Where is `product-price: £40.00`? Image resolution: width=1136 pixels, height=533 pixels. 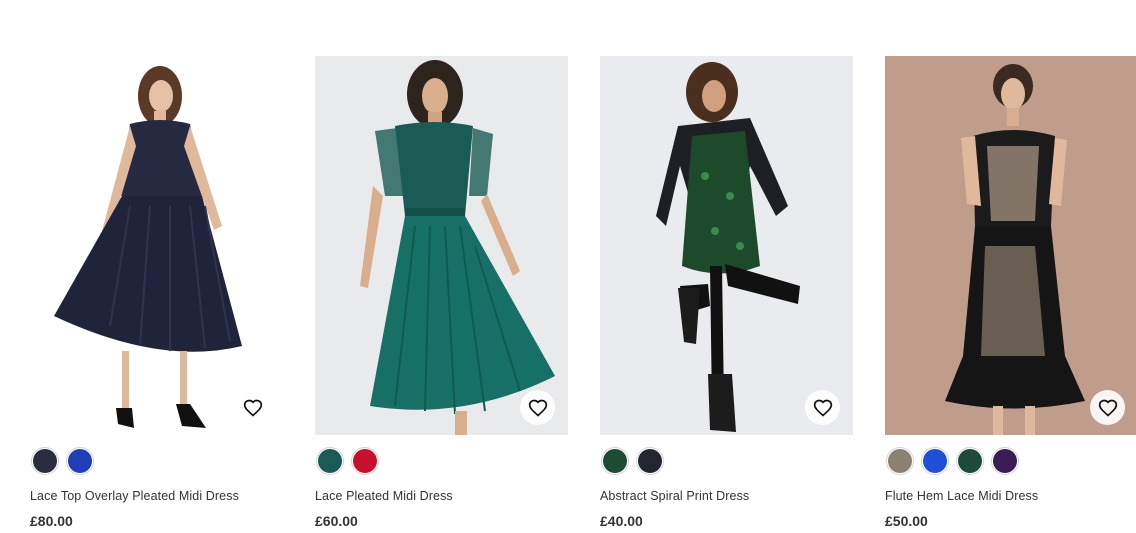 product-price: £40.00 is located at coordinates (621, 521).